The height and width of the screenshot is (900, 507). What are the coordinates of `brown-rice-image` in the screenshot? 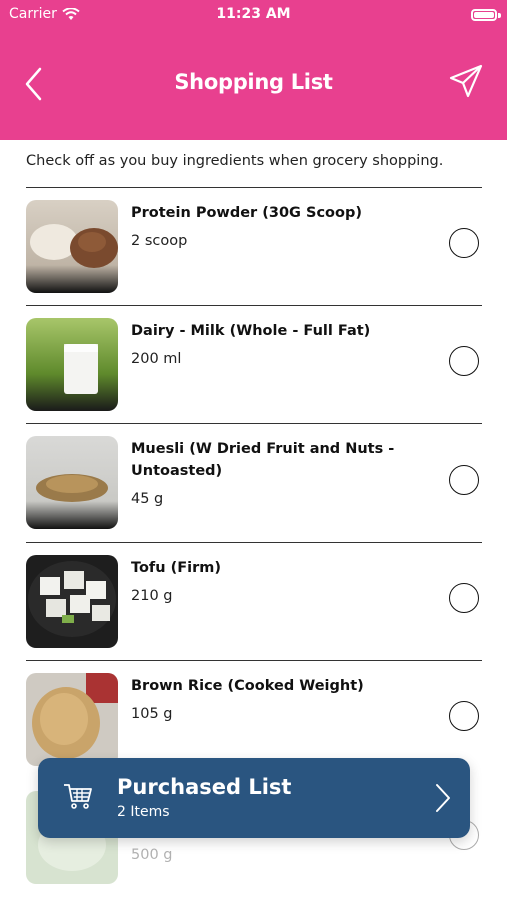 It's located at (72, 719).